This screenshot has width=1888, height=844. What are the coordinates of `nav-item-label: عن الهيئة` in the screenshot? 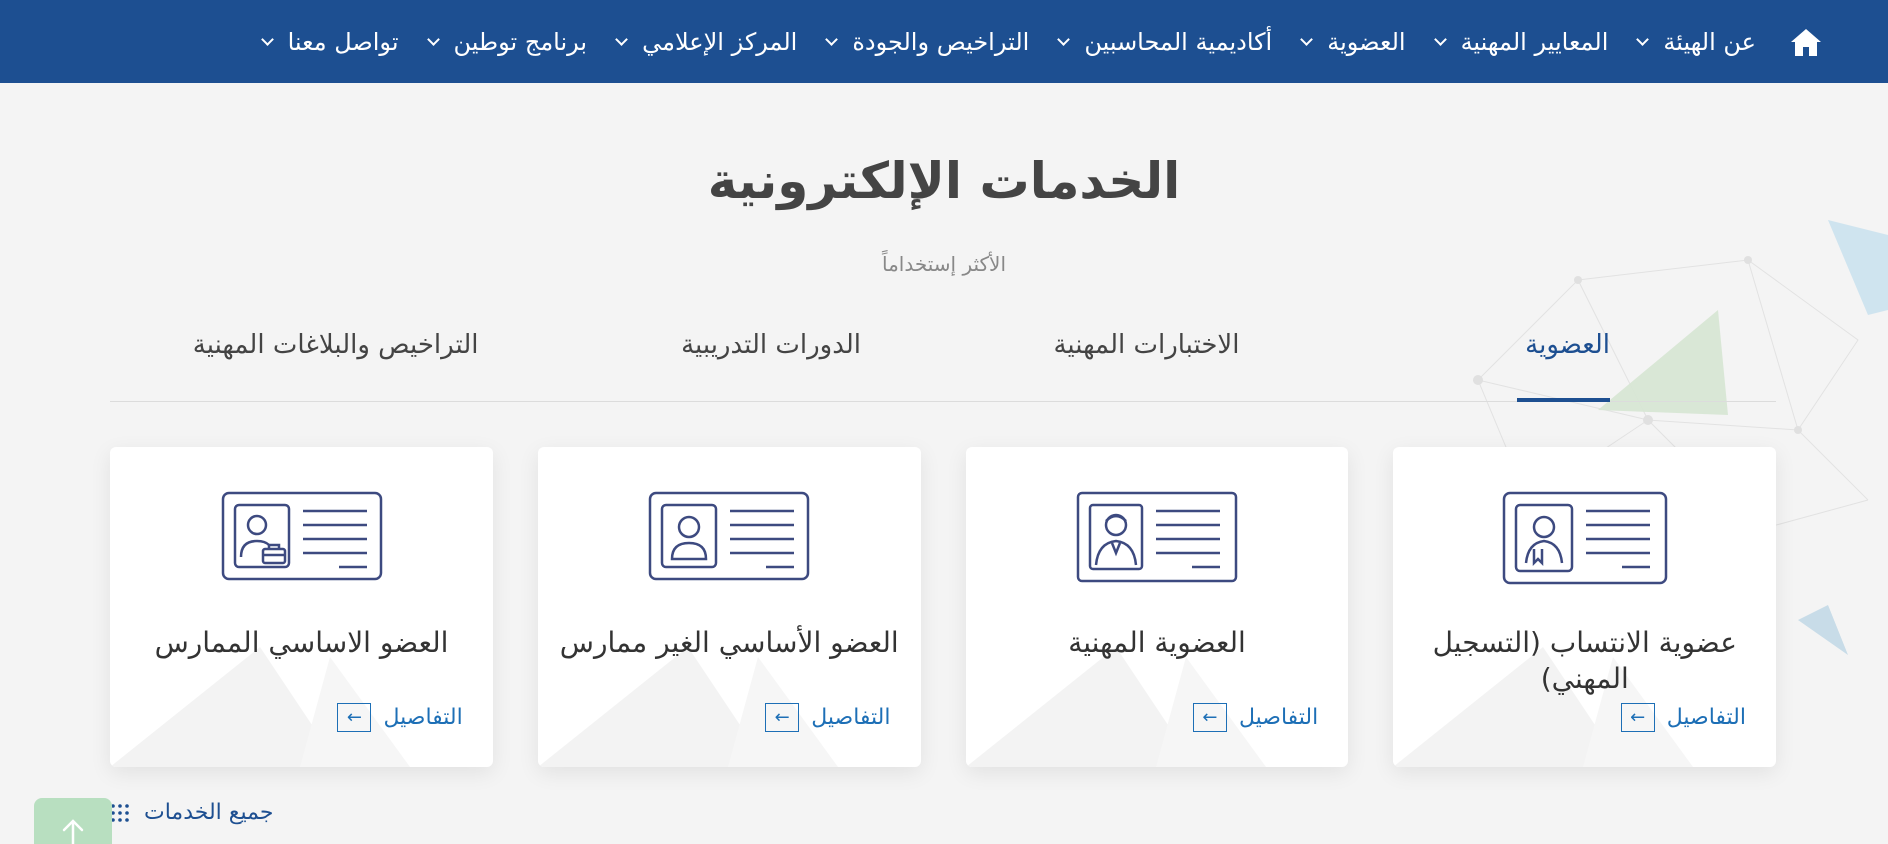 It's located at (1709, 41).